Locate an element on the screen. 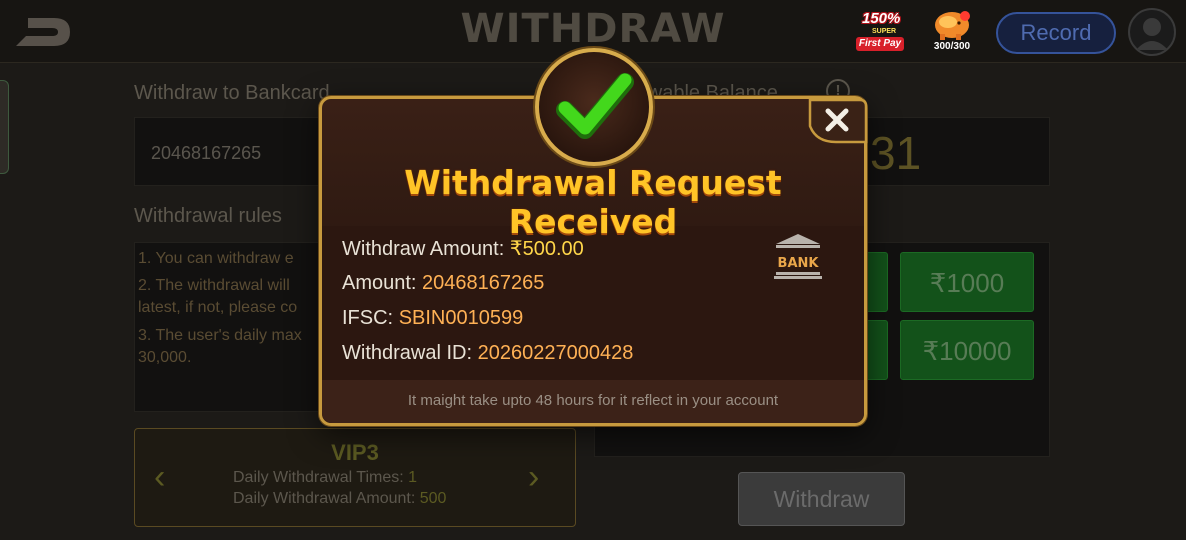 This screenshot has height=540, width=1186. rule-line: 30,000. is located at coordinates (165, 357).